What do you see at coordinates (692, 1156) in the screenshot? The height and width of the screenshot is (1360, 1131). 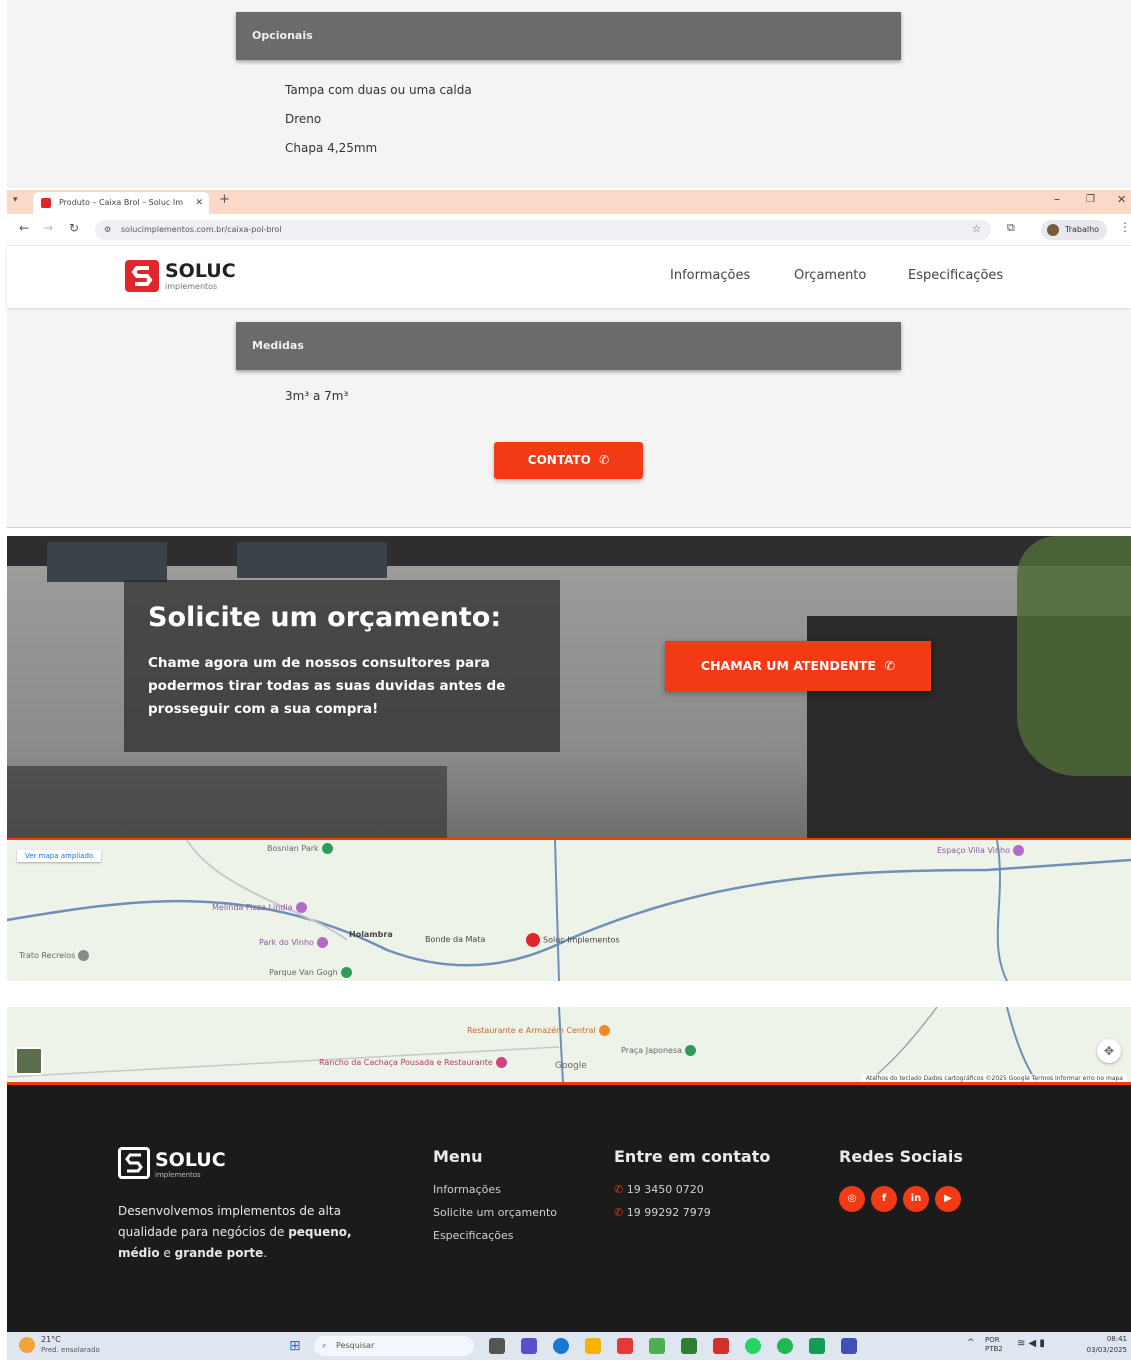 I see `footer-contact-title: Entre em contato` at bounding box center [692, 1156].